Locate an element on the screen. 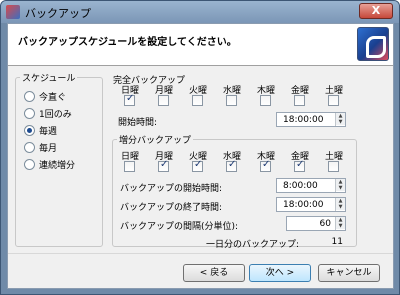 The image size is (400, 295). inc-end-time-field: 18:00:00 ▲ ▼ is located at coordinates (311, 204).